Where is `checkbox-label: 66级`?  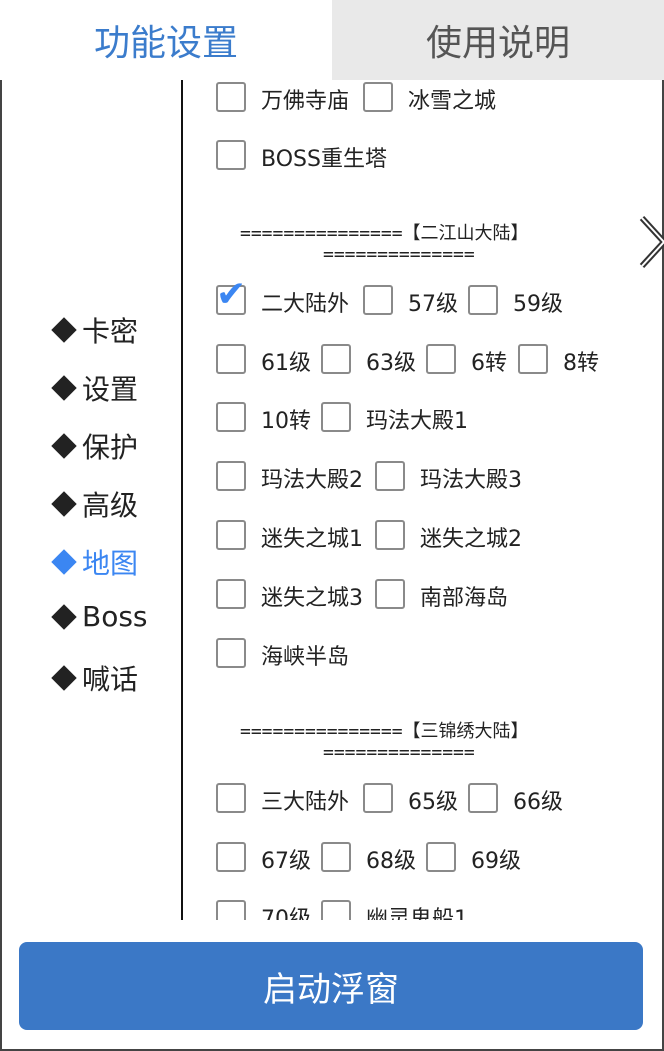
checkbox-label: 66级 is located at coordinates (538, 802).